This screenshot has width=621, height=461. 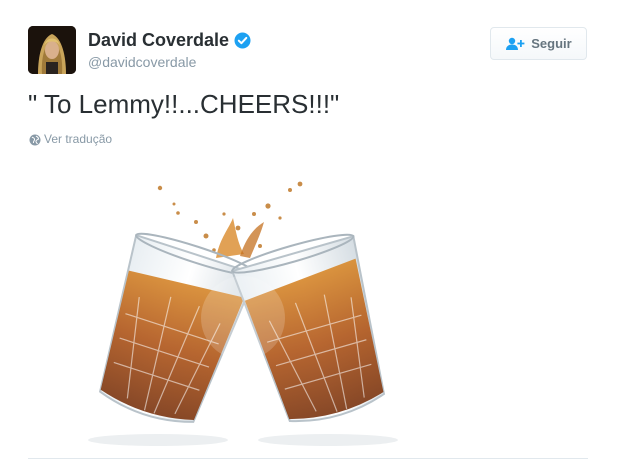 What do you see at coordinates (35, 139) in the screenshot?
I see `globe-icon` at bounding box center [35, 139].